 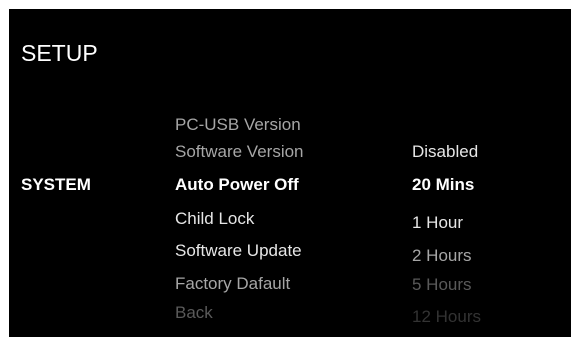 I want to click on option-5-hours: 5 Hours, so click(x=442, y=284).